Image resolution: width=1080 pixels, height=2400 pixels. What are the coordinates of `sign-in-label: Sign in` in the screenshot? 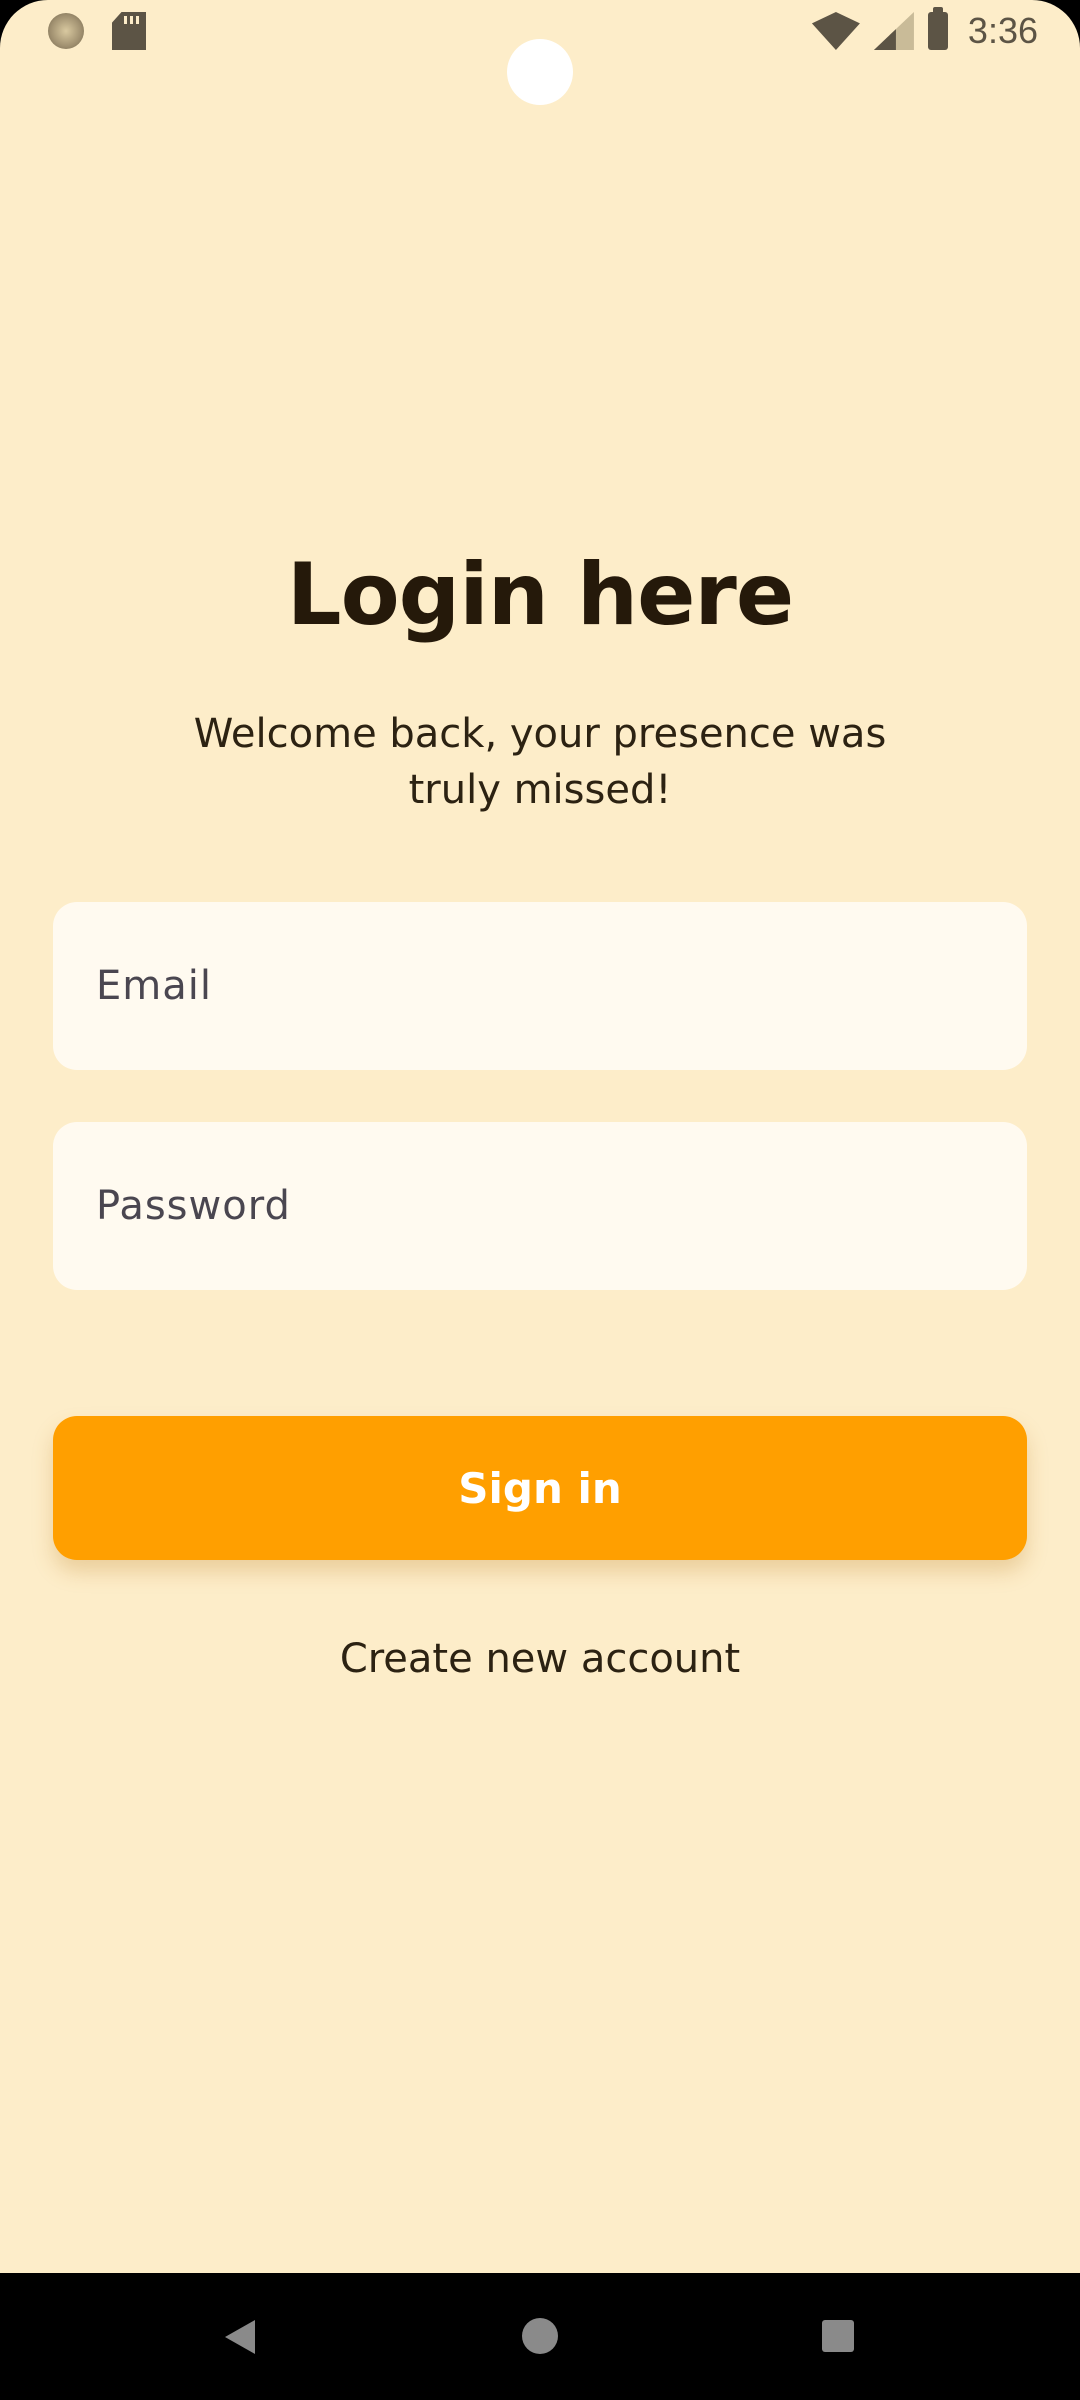 It's located at (540, 1488).